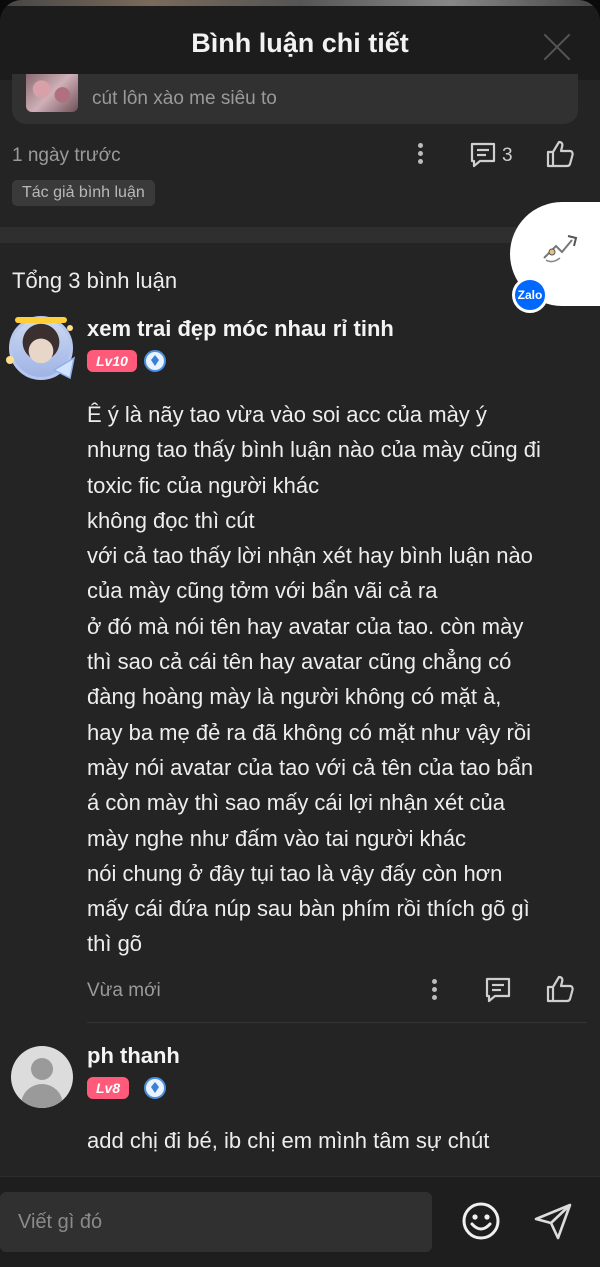 The height and width of the screenshot is (1267, 600). What do you see at coordinates (52, 93) in the screenshot?
I see `quoted-avatar` at bounding box center [52, 93].